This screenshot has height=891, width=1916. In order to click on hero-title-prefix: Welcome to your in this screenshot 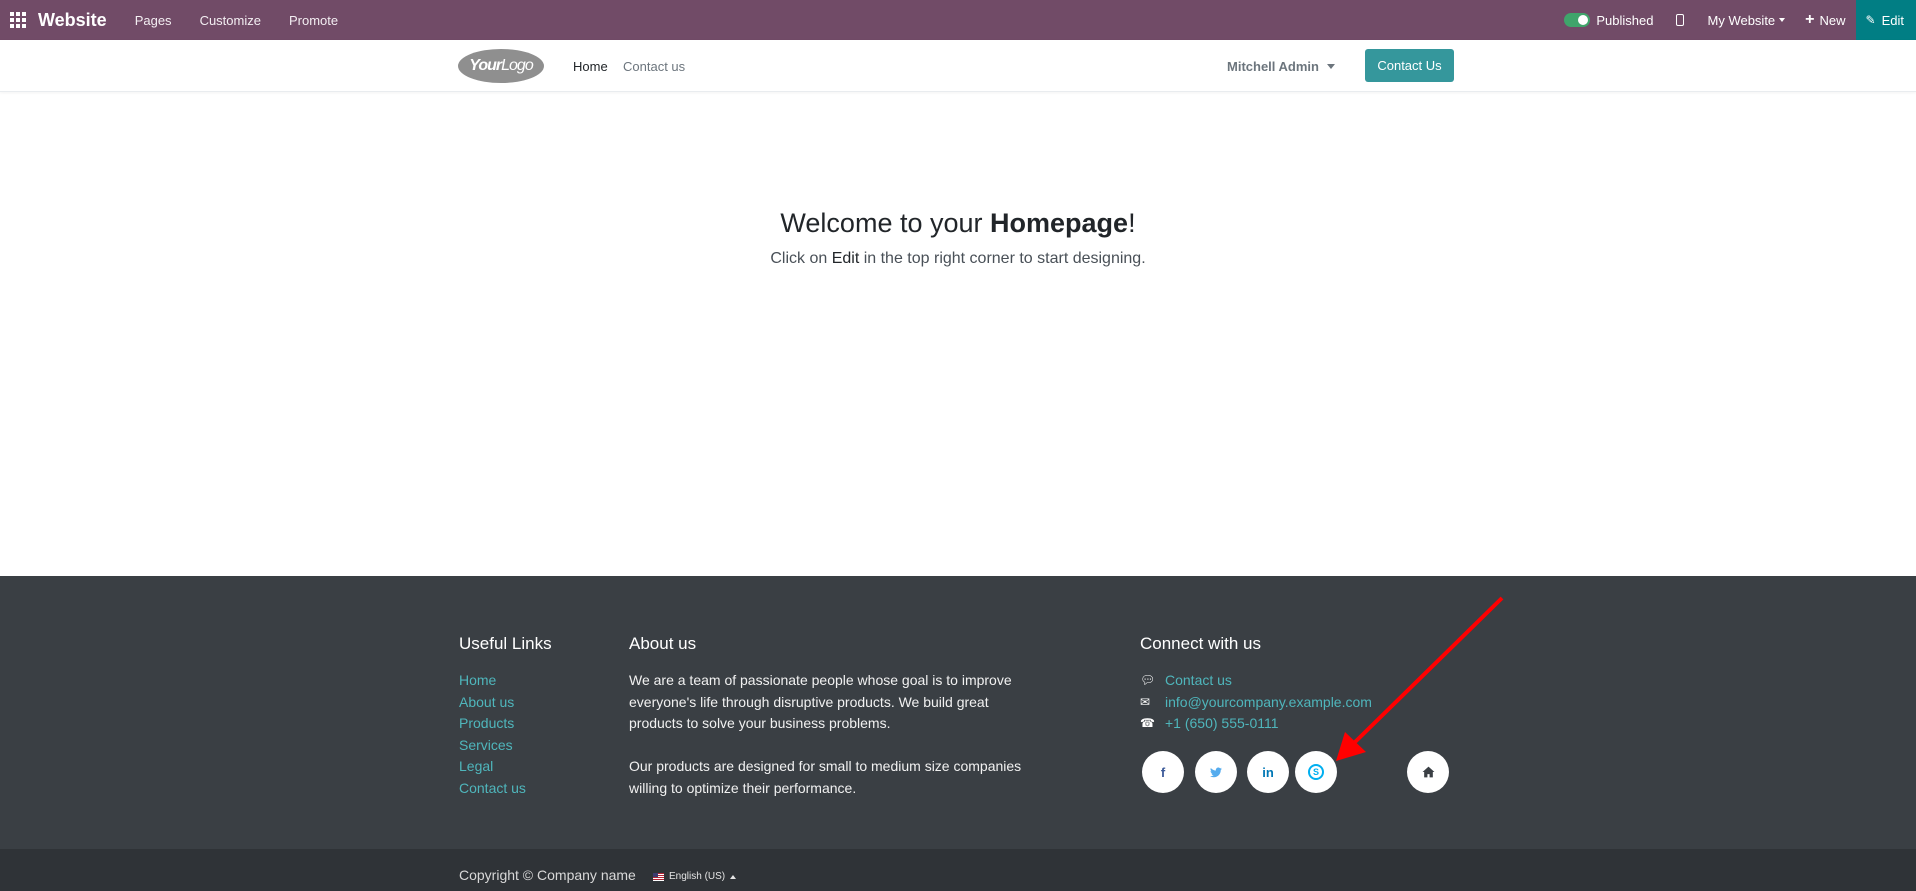, I will do `click(885, 223)`.